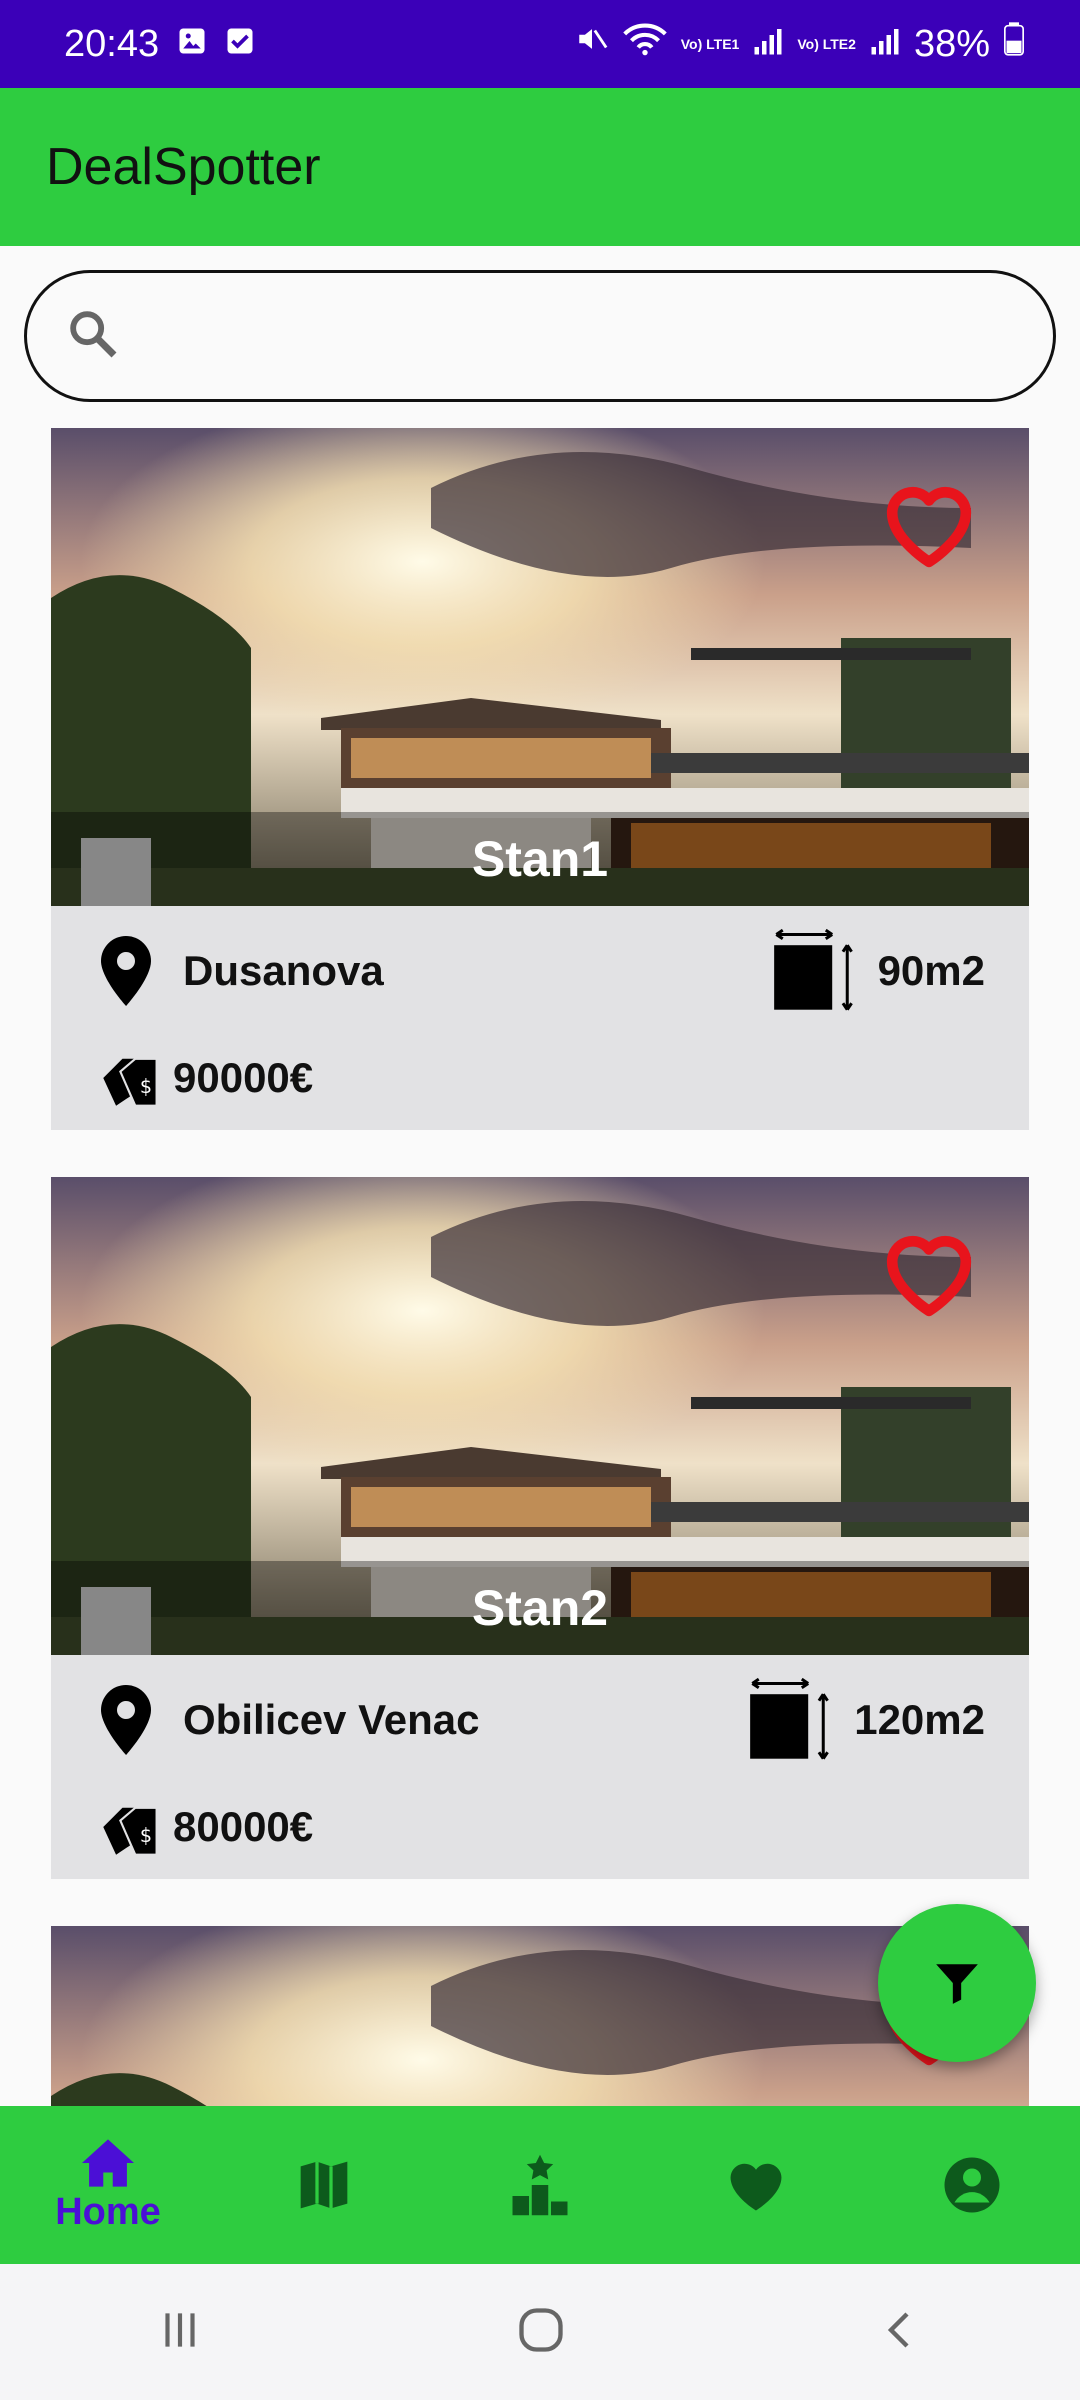 This screenshot has height=2400, width=1080. I want to click on nav-home-label: Home, so click(108, 2211).